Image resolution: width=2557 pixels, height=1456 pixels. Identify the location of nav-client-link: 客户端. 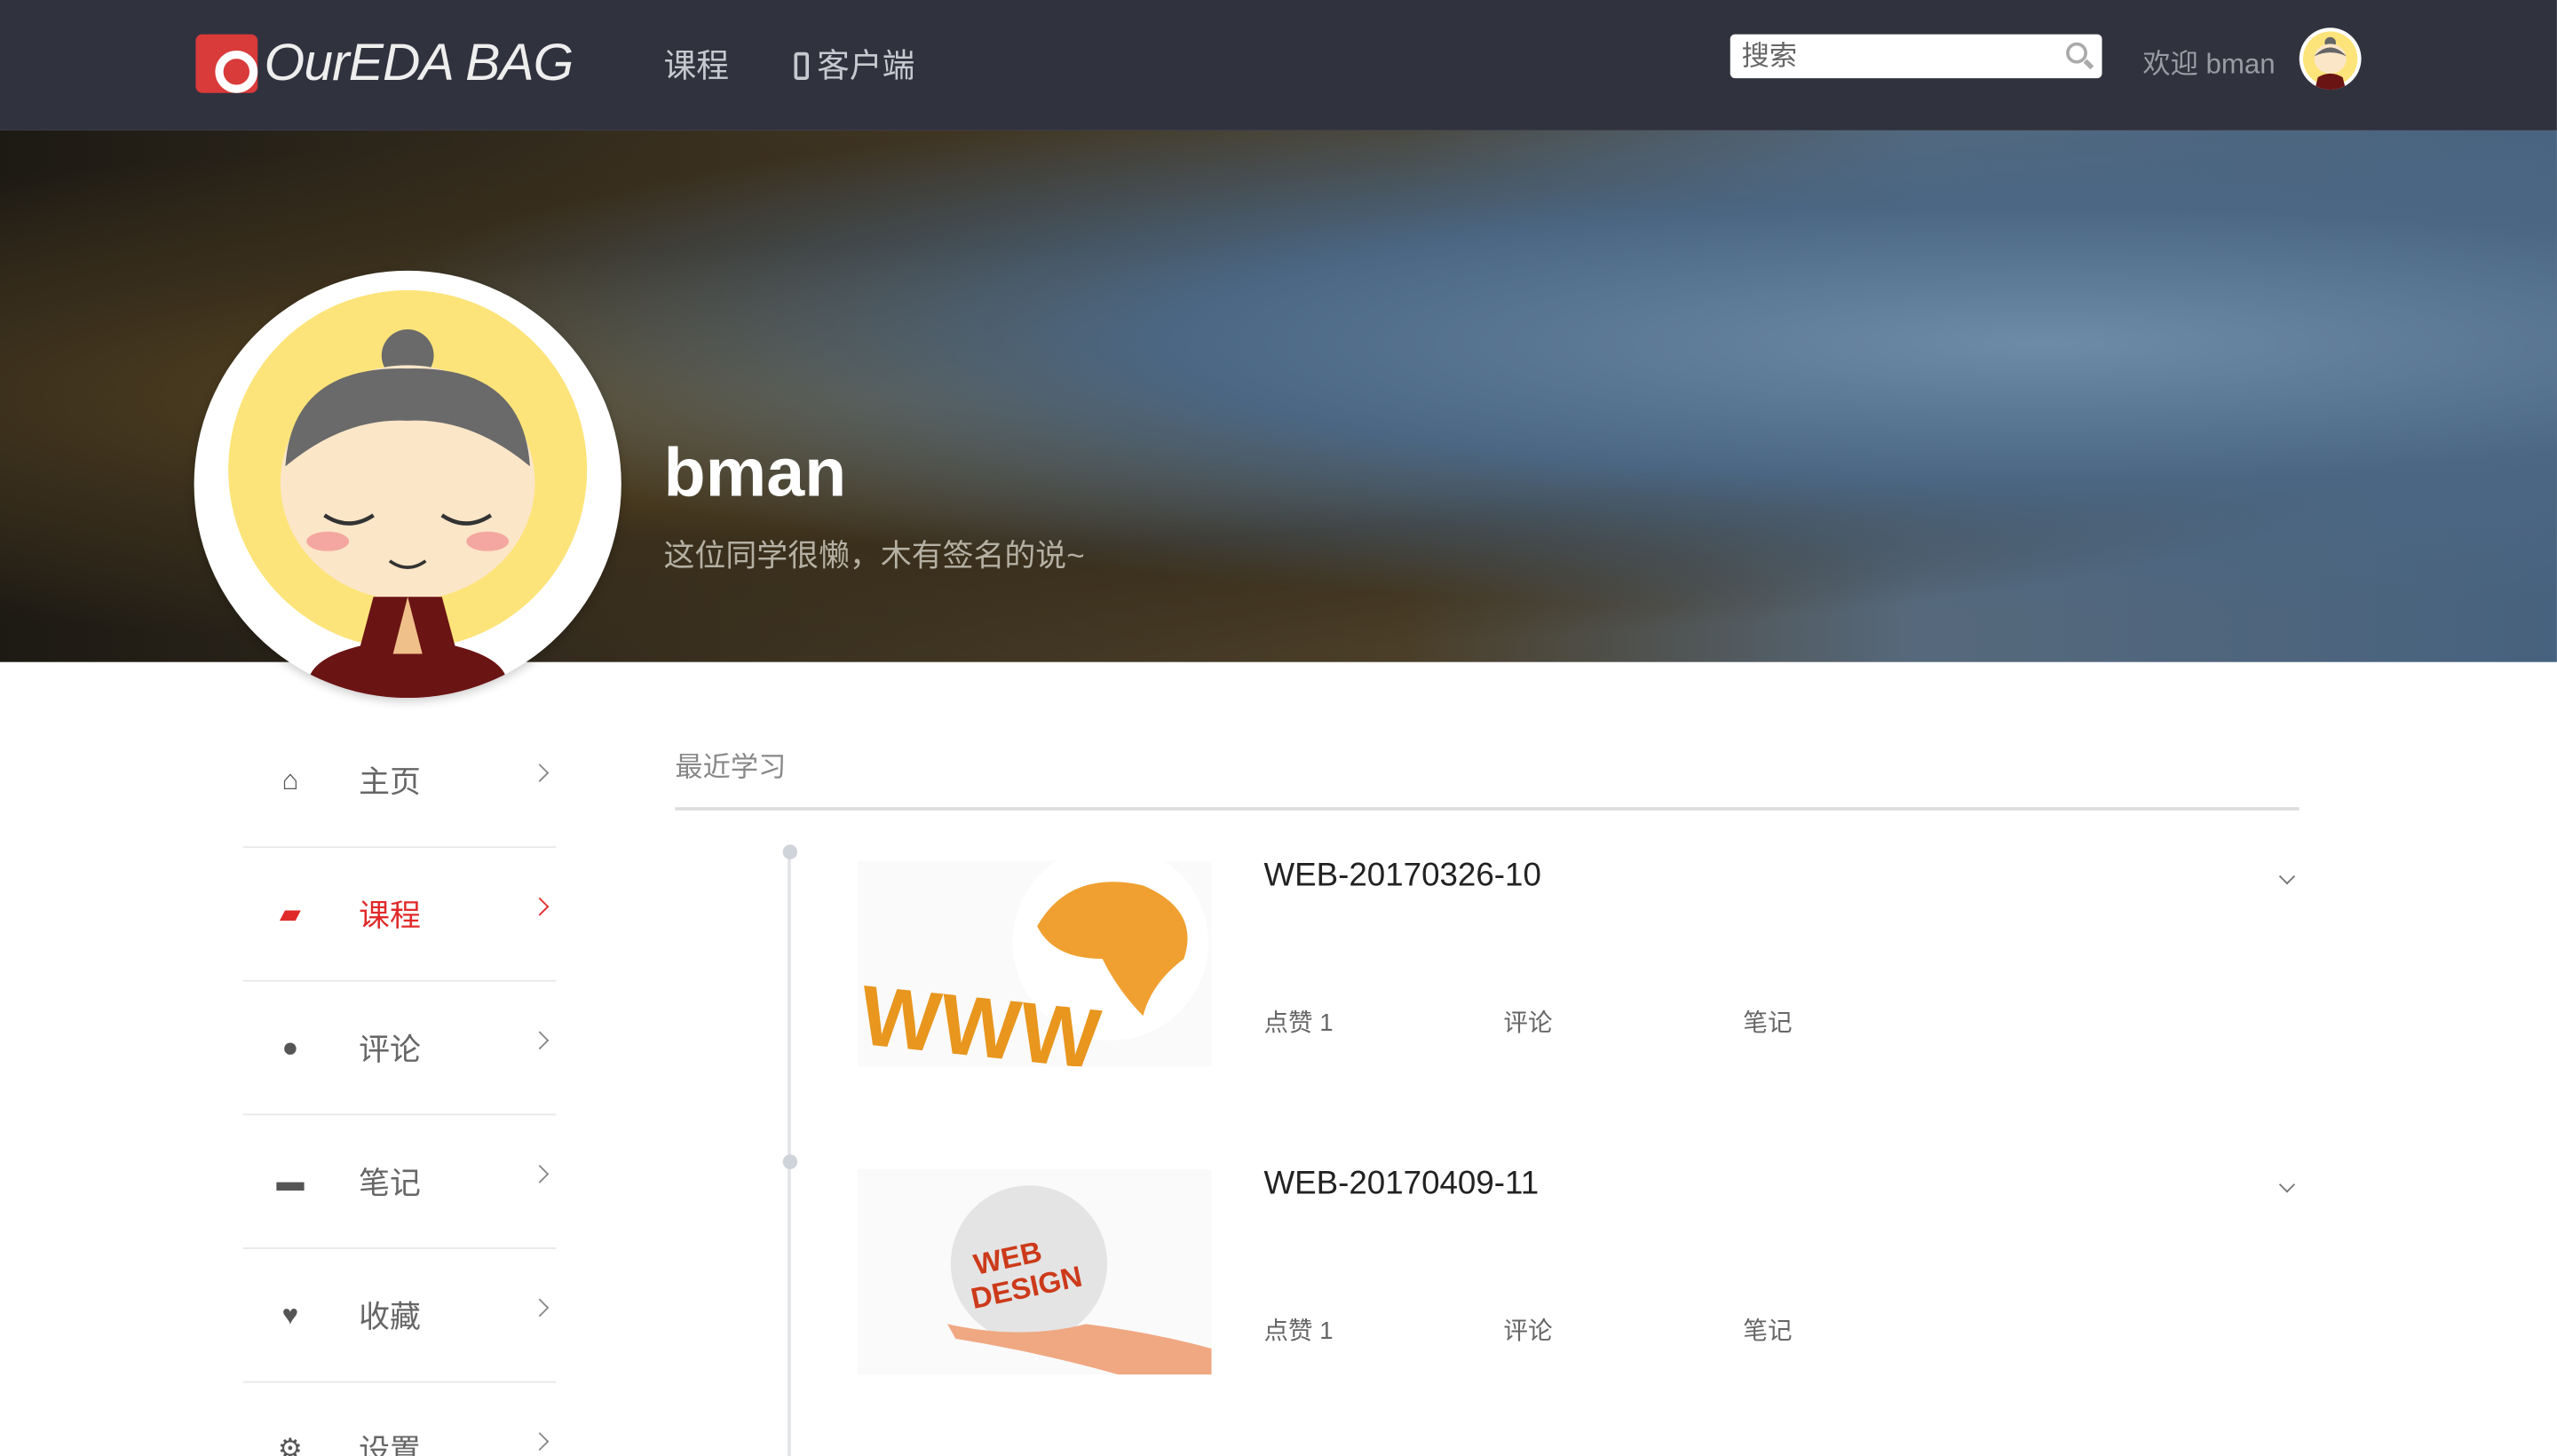
(854, 62).